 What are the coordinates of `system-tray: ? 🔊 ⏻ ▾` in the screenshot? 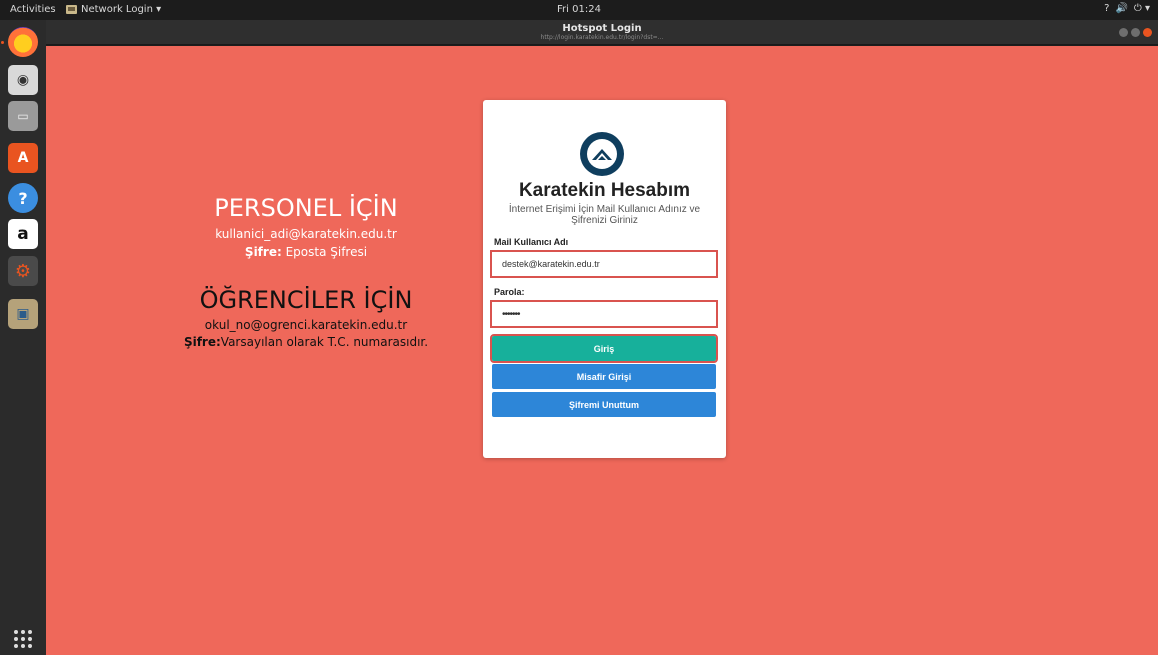 It's located at (1127, 8).